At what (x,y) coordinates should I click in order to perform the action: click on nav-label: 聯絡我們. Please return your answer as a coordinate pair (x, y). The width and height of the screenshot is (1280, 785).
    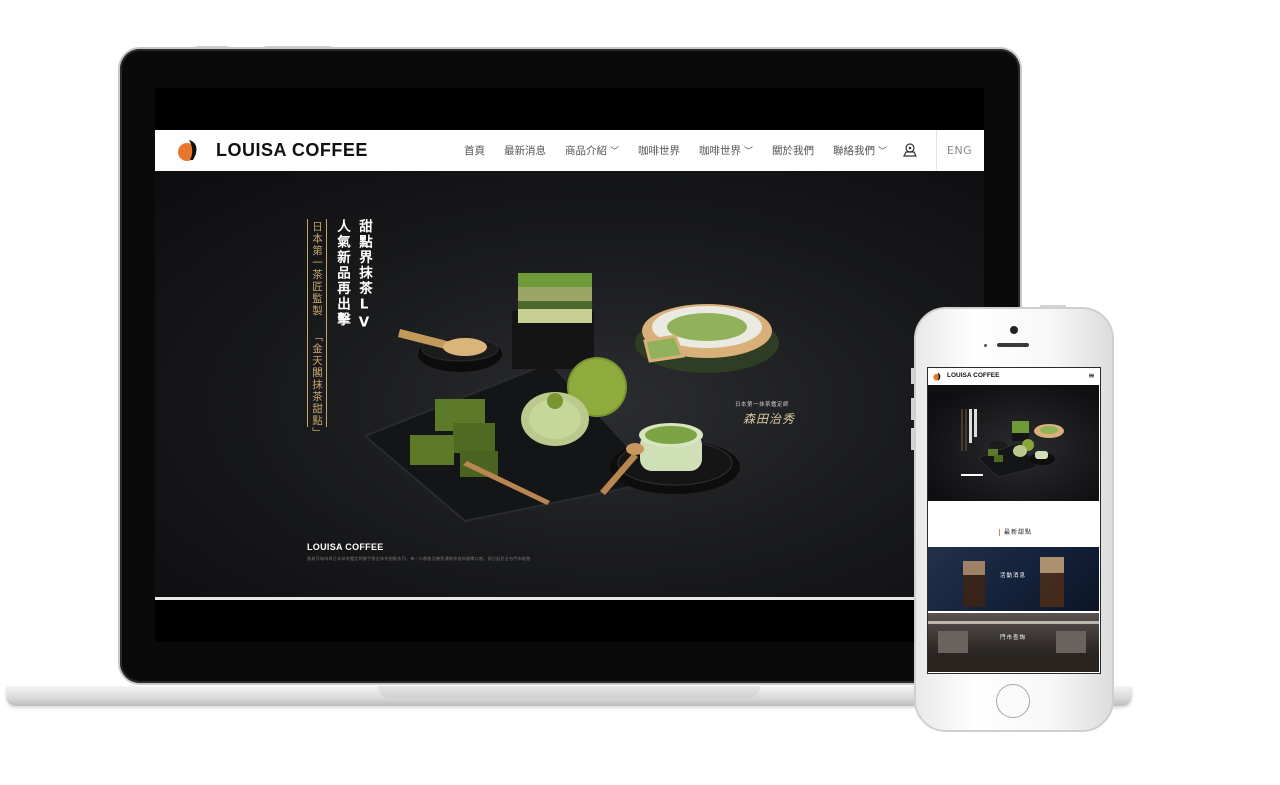
    Looking at the image, I should click on (854, 151).